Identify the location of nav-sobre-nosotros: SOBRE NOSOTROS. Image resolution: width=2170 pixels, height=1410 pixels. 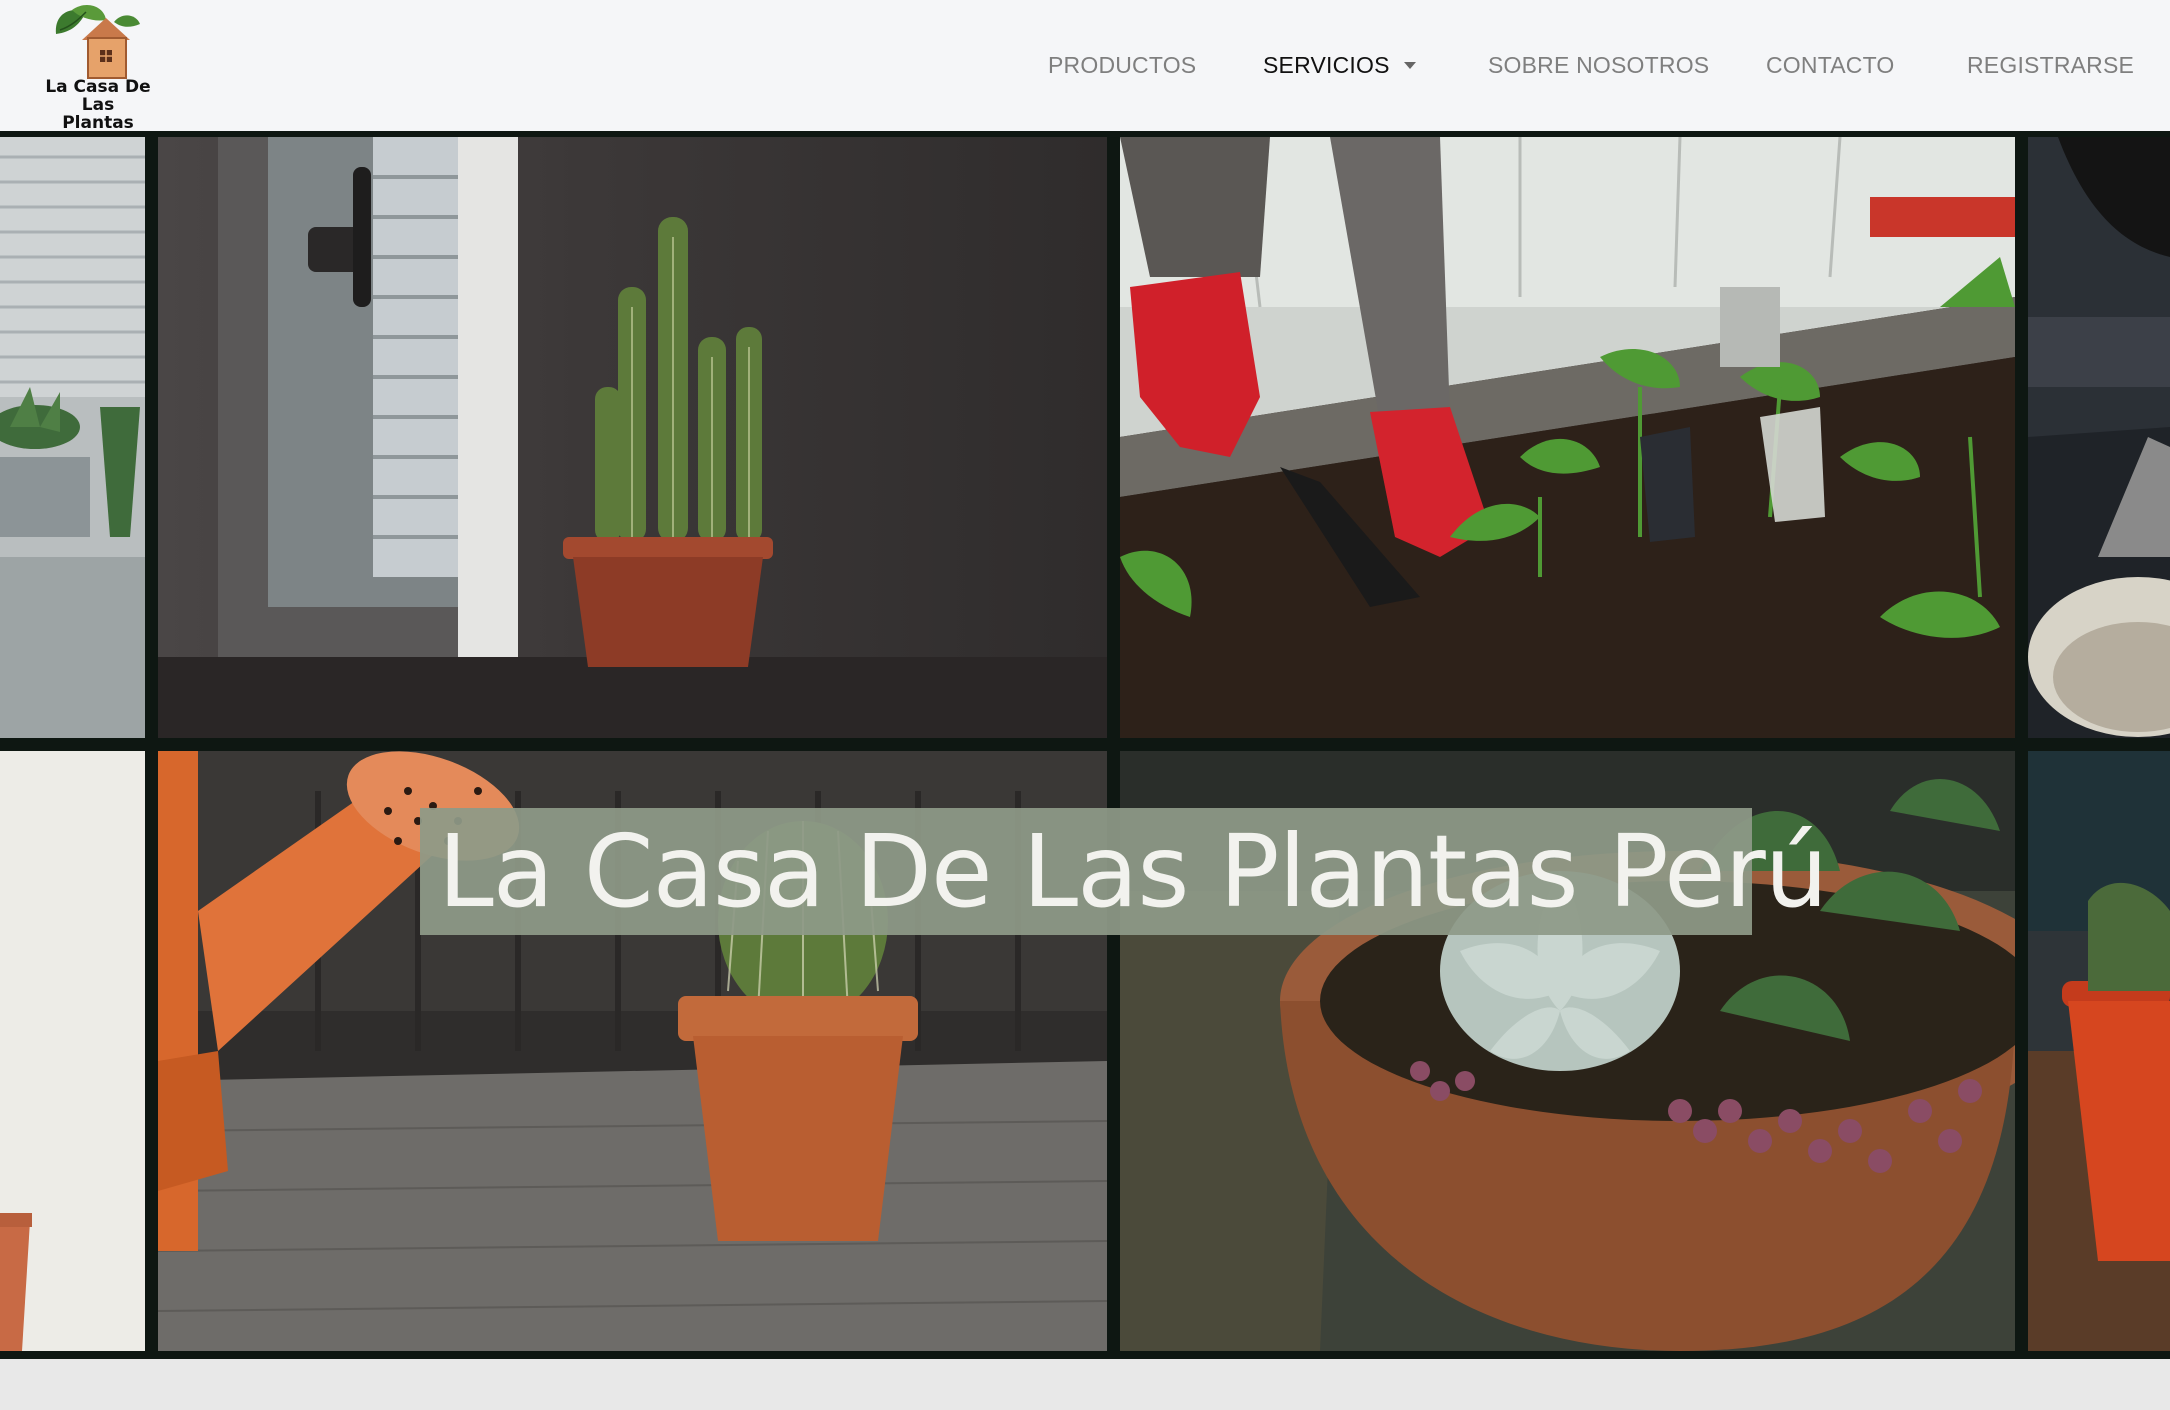
(1598, 65).